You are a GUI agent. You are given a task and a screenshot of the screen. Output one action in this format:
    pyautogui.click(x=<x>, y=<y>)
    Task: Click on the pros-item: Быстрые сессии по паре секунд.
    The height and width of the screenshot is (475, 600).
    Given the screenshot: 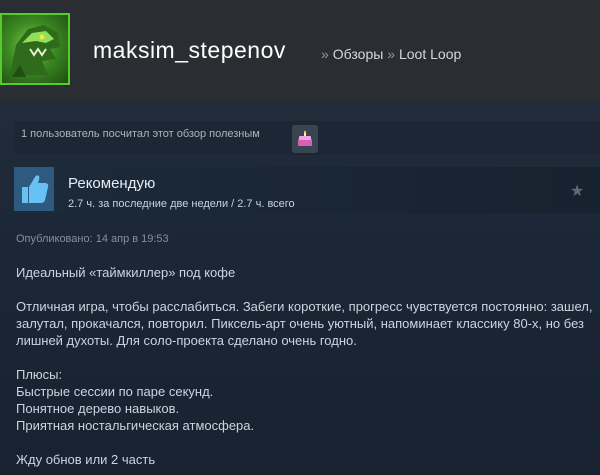 What is the action you would take?
    pyautogui.click(x=115, y=391)
    